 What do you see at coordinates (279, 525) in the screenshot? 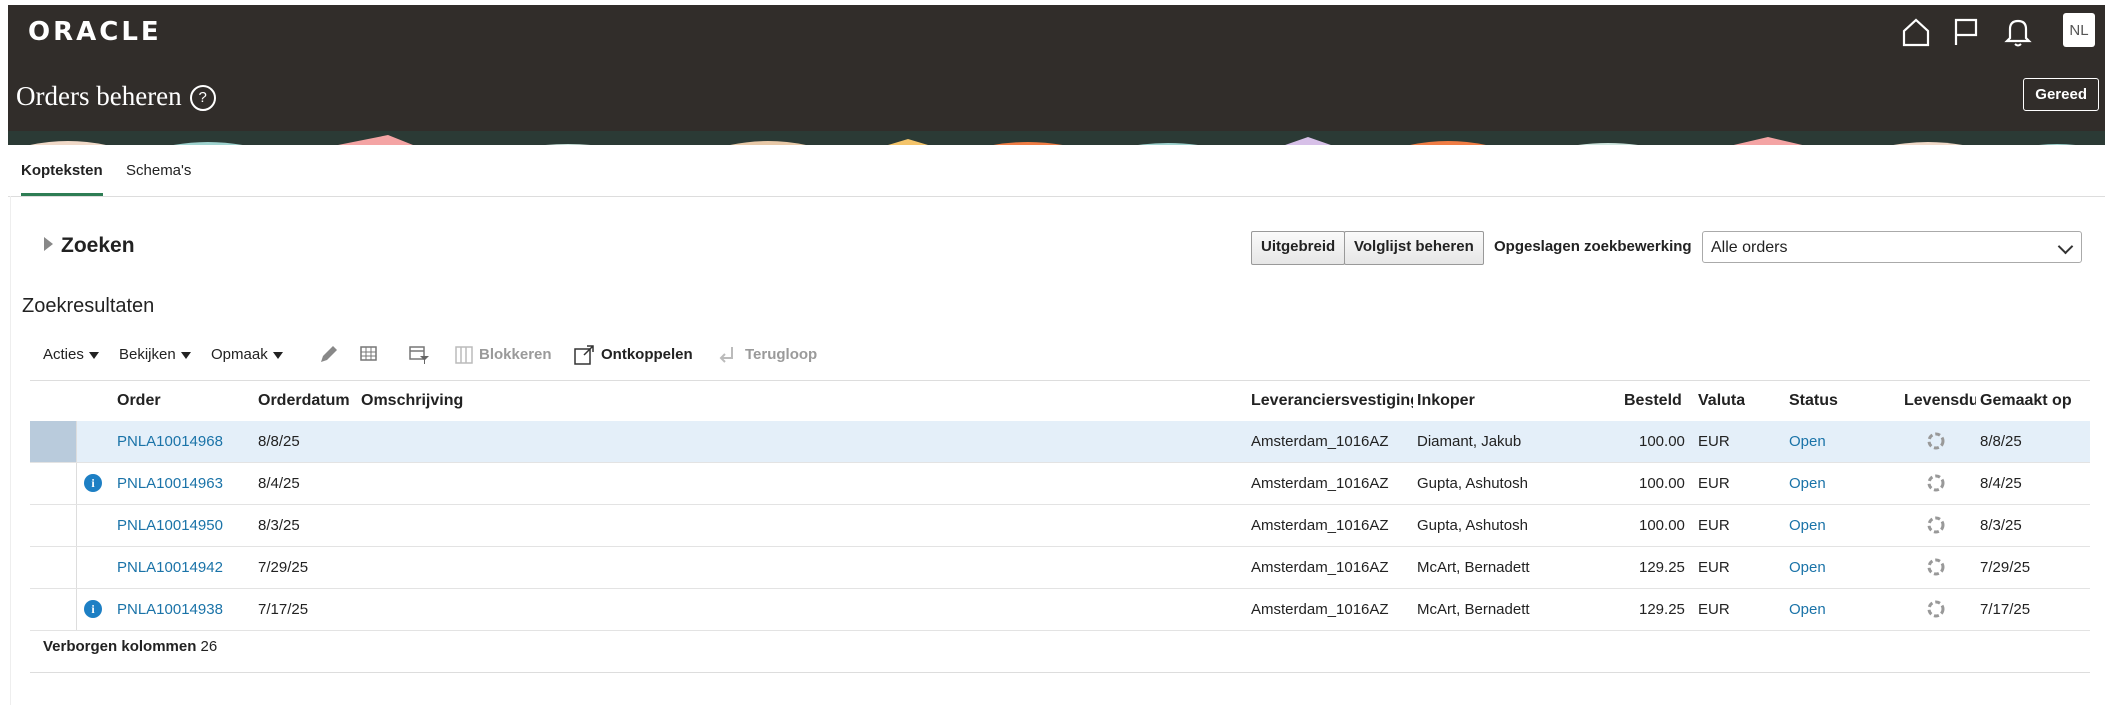
I see `order-date: 8/3/25` at bounding box center [279, 525].